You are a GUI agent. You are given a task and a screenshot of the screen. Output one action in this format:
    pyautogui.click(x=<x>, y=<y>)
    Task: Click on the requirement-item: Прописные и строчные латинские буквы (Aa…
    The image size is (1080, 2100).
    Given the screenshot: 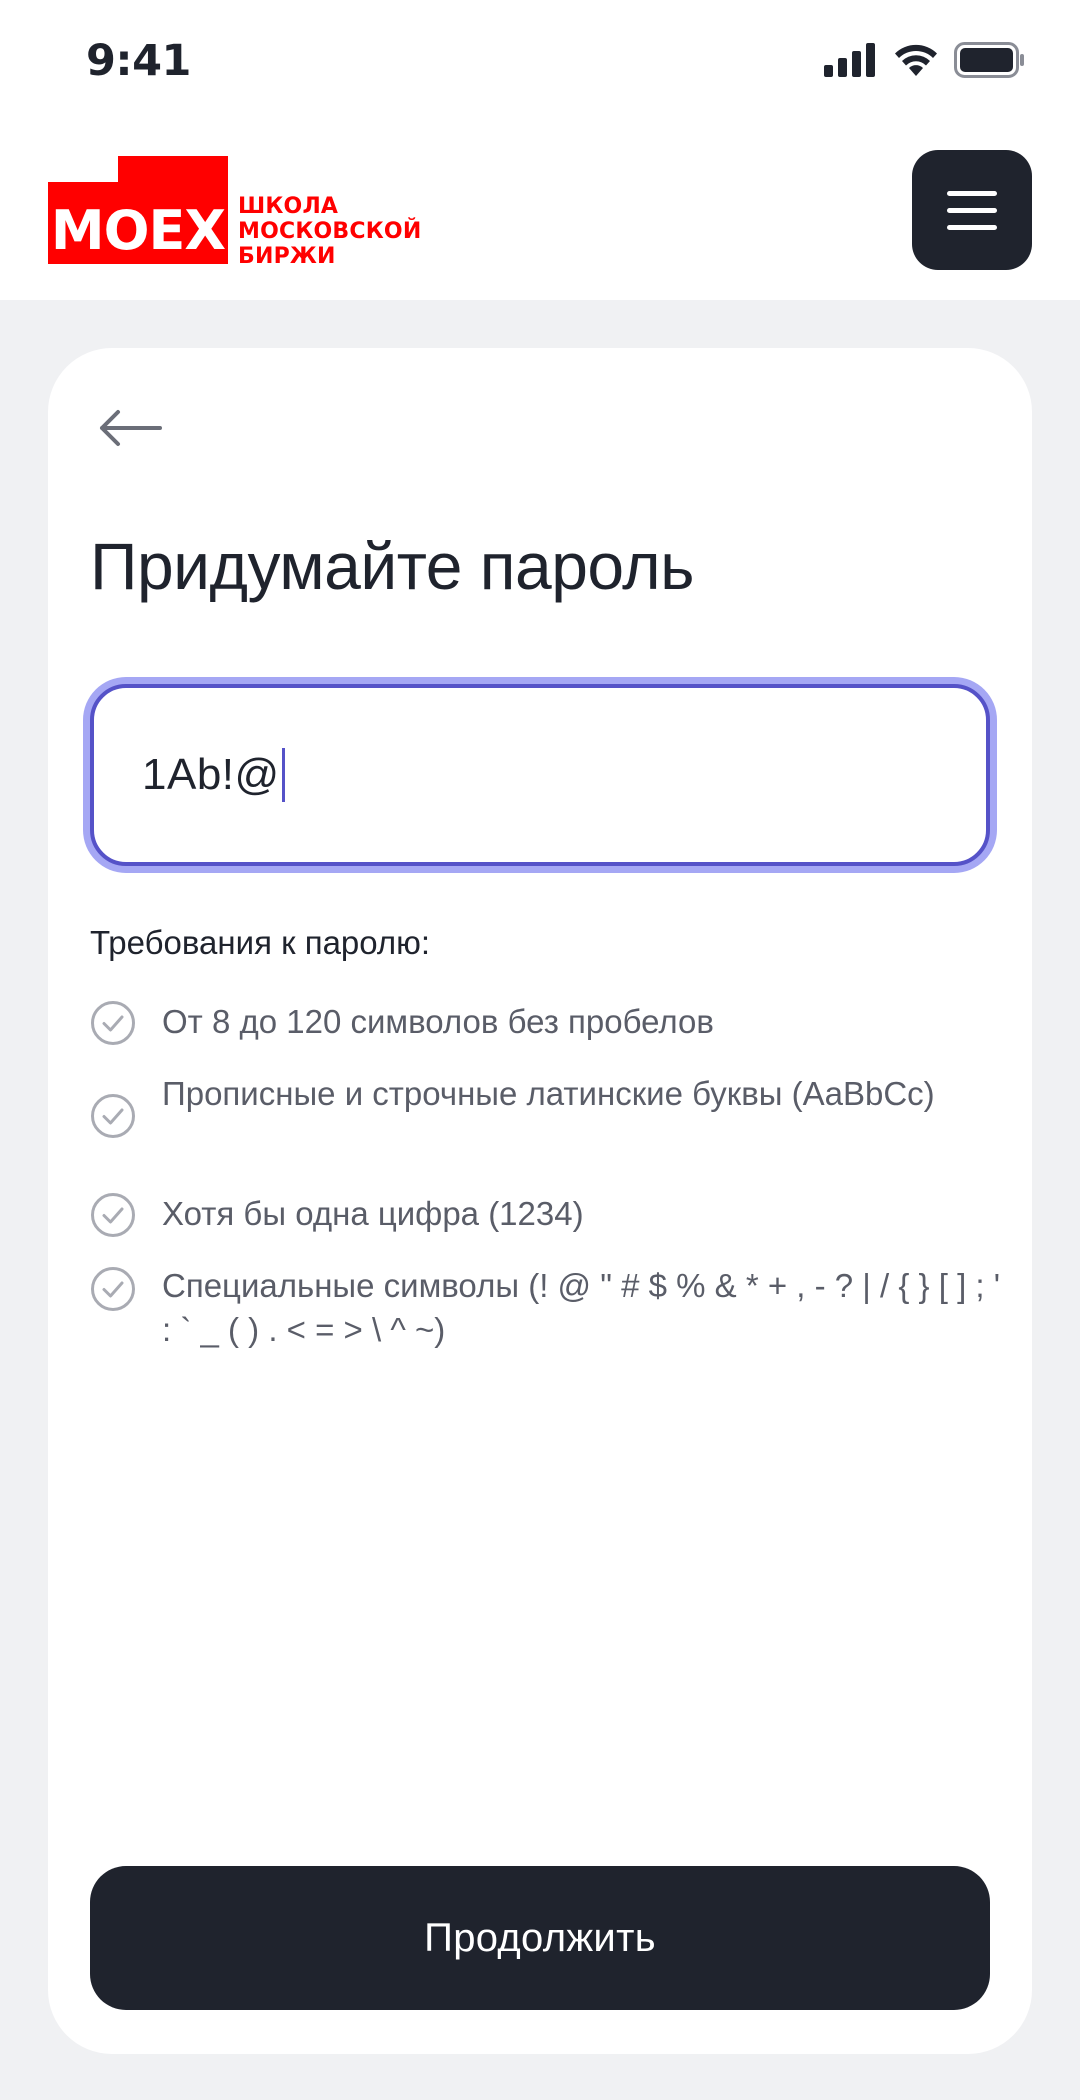 What is the action you would take?
    pyautogui.click(x=540, y=1116)
    